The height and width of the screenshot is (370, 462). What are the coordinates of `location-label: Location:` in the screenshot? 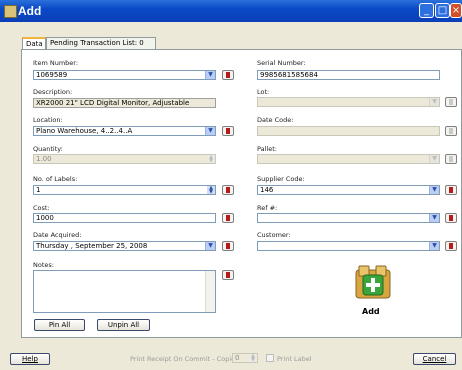 It's located at (48, 120).